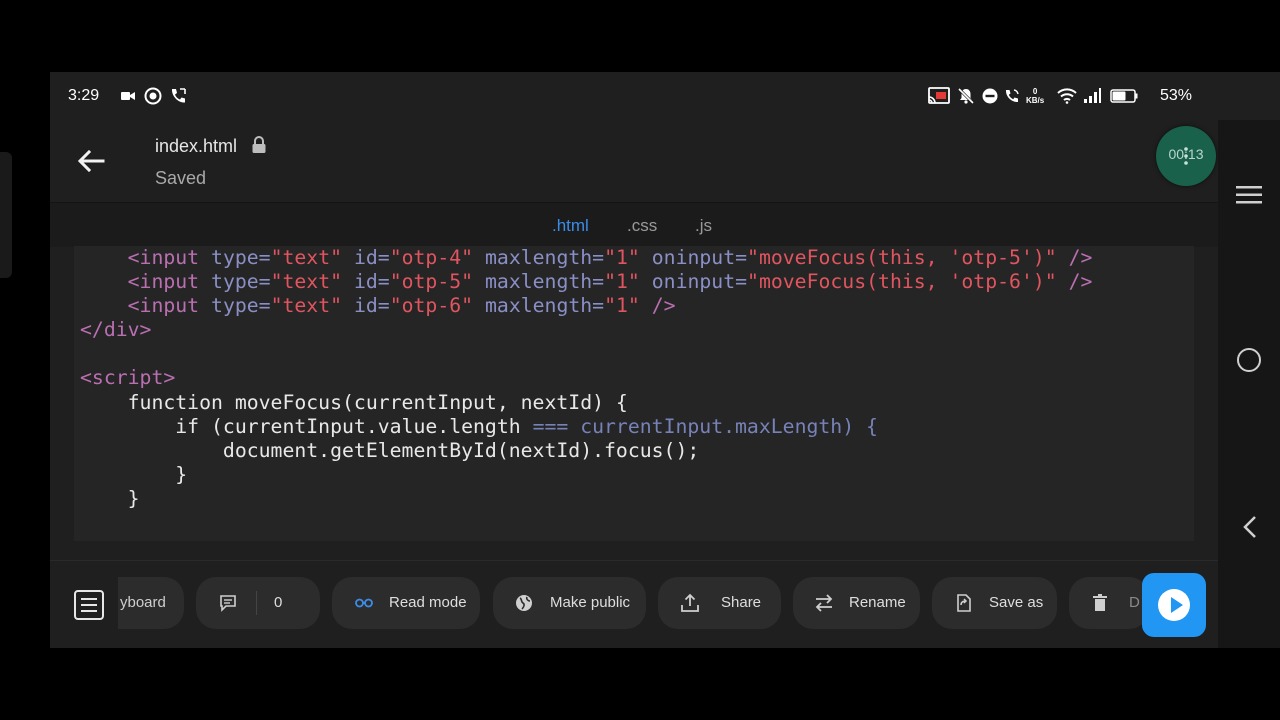 The image size is (1280, 720). What do you see at coordinates (196, 146) in the screenshot?
I see `file-name: index.html` at bounding box center [196, 146].